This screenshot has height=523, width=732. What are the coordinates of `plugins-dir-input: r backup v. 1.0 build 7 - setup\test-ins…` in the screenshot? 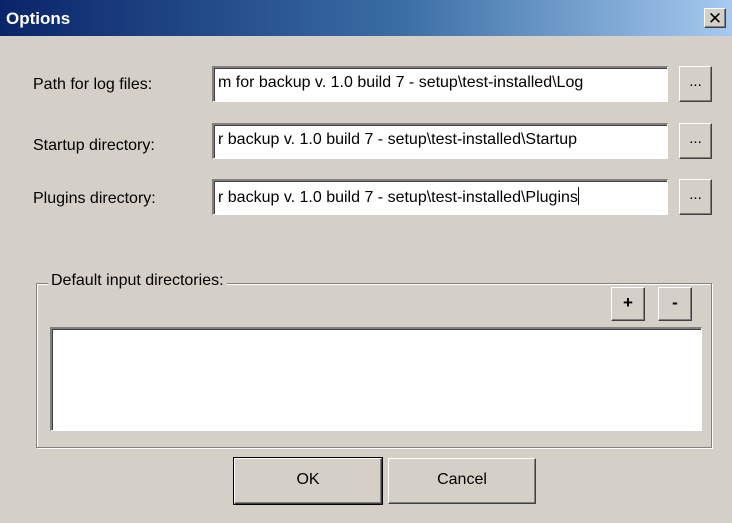 It's located at (440, 197).